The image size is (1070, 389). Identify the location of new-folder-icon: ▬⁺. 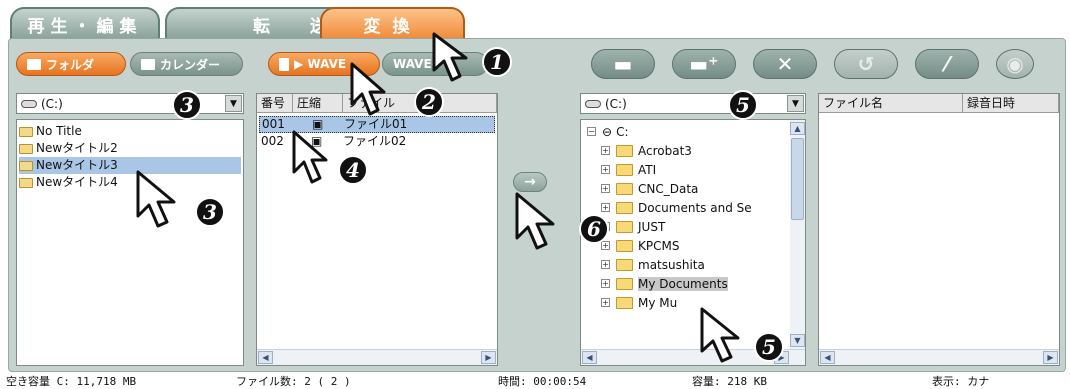
(704, 64).